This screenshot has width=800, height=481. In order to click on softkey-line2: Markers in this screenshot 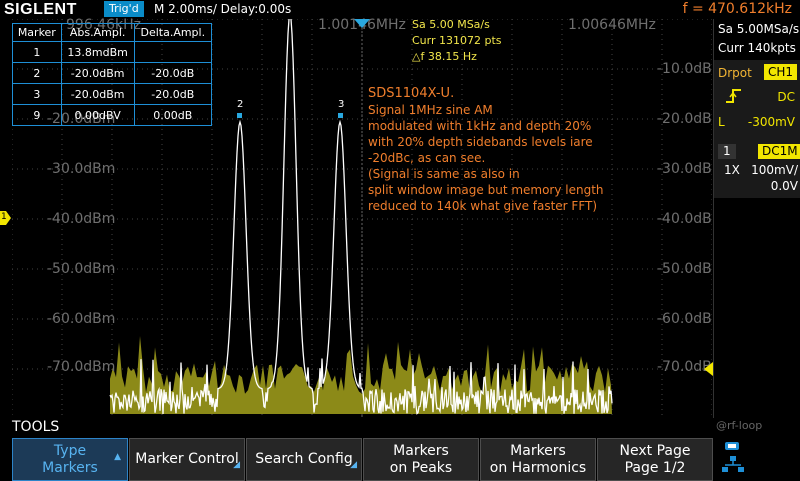, I will do `click(70, 467)`.